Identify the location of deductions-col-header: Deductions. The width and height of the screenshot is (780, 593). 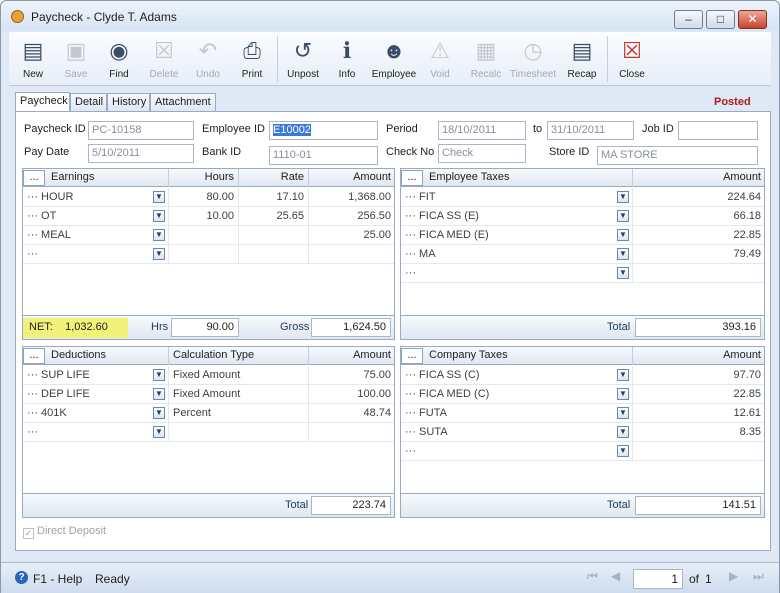
(107, 356).